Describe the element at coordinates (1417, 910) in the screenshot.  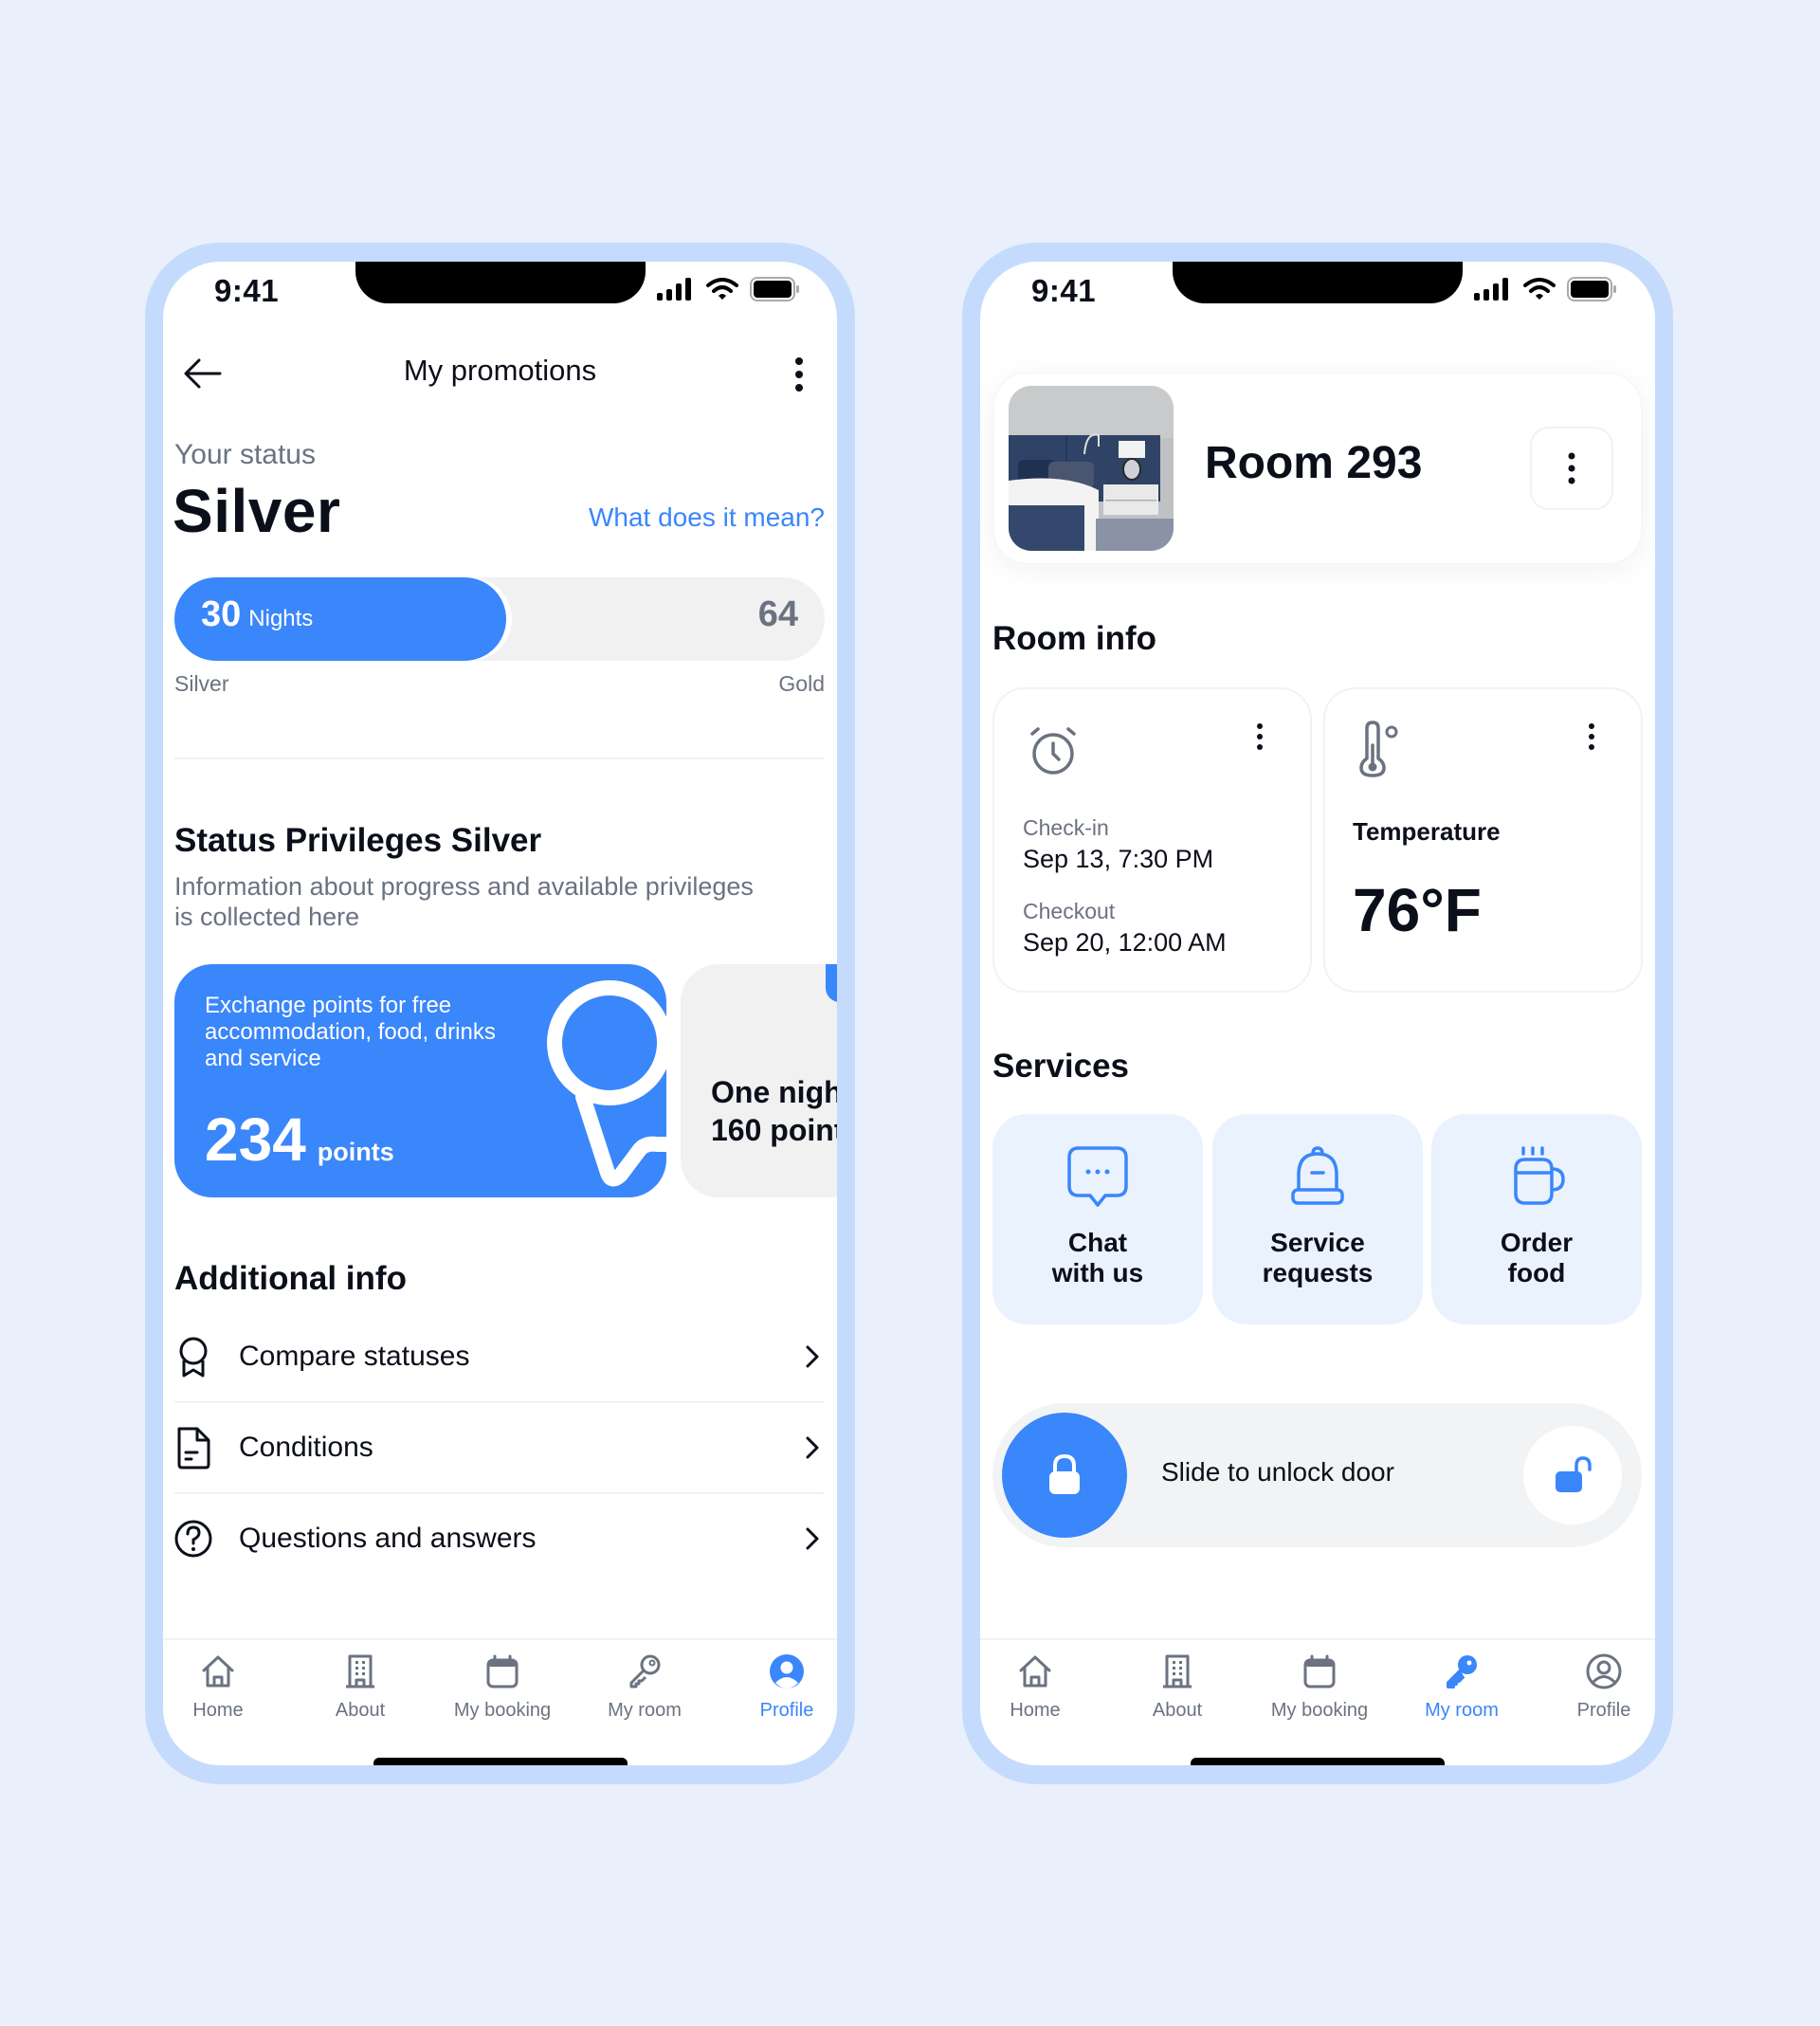
I see `temperature-value: 76°F` at that location.